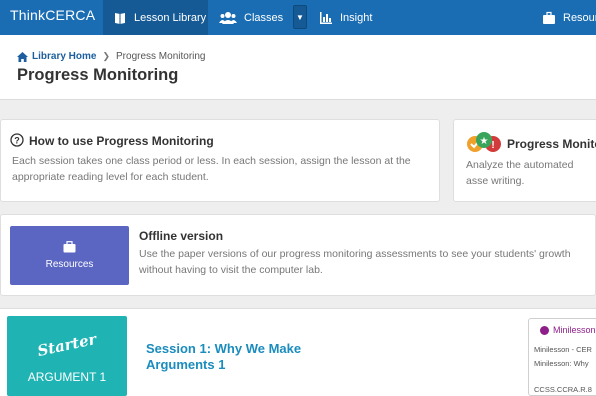  I want to click on minilesson-item-1: Minilesson - CER, so click(563, 349).